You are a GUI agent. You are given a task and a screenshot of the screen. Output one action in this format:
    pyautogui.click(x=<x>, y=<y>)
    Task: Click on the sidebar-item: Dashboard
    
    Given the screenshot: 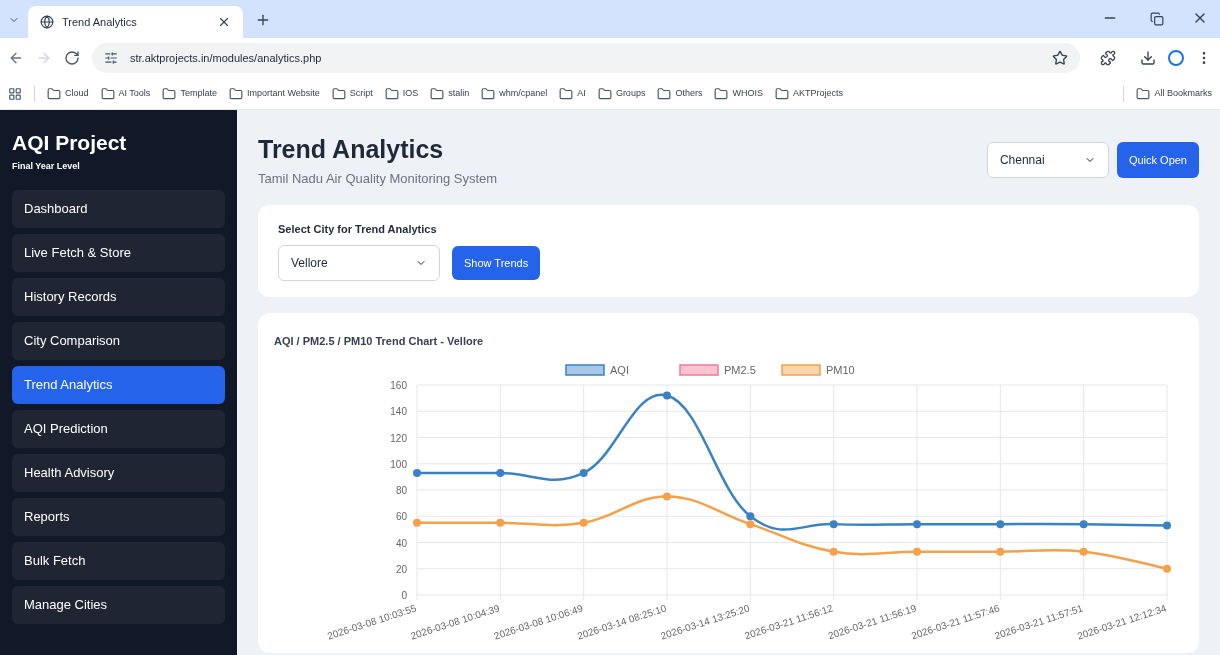 What is the action you would take?
    pyautogui.click(x=118, y=208)
    